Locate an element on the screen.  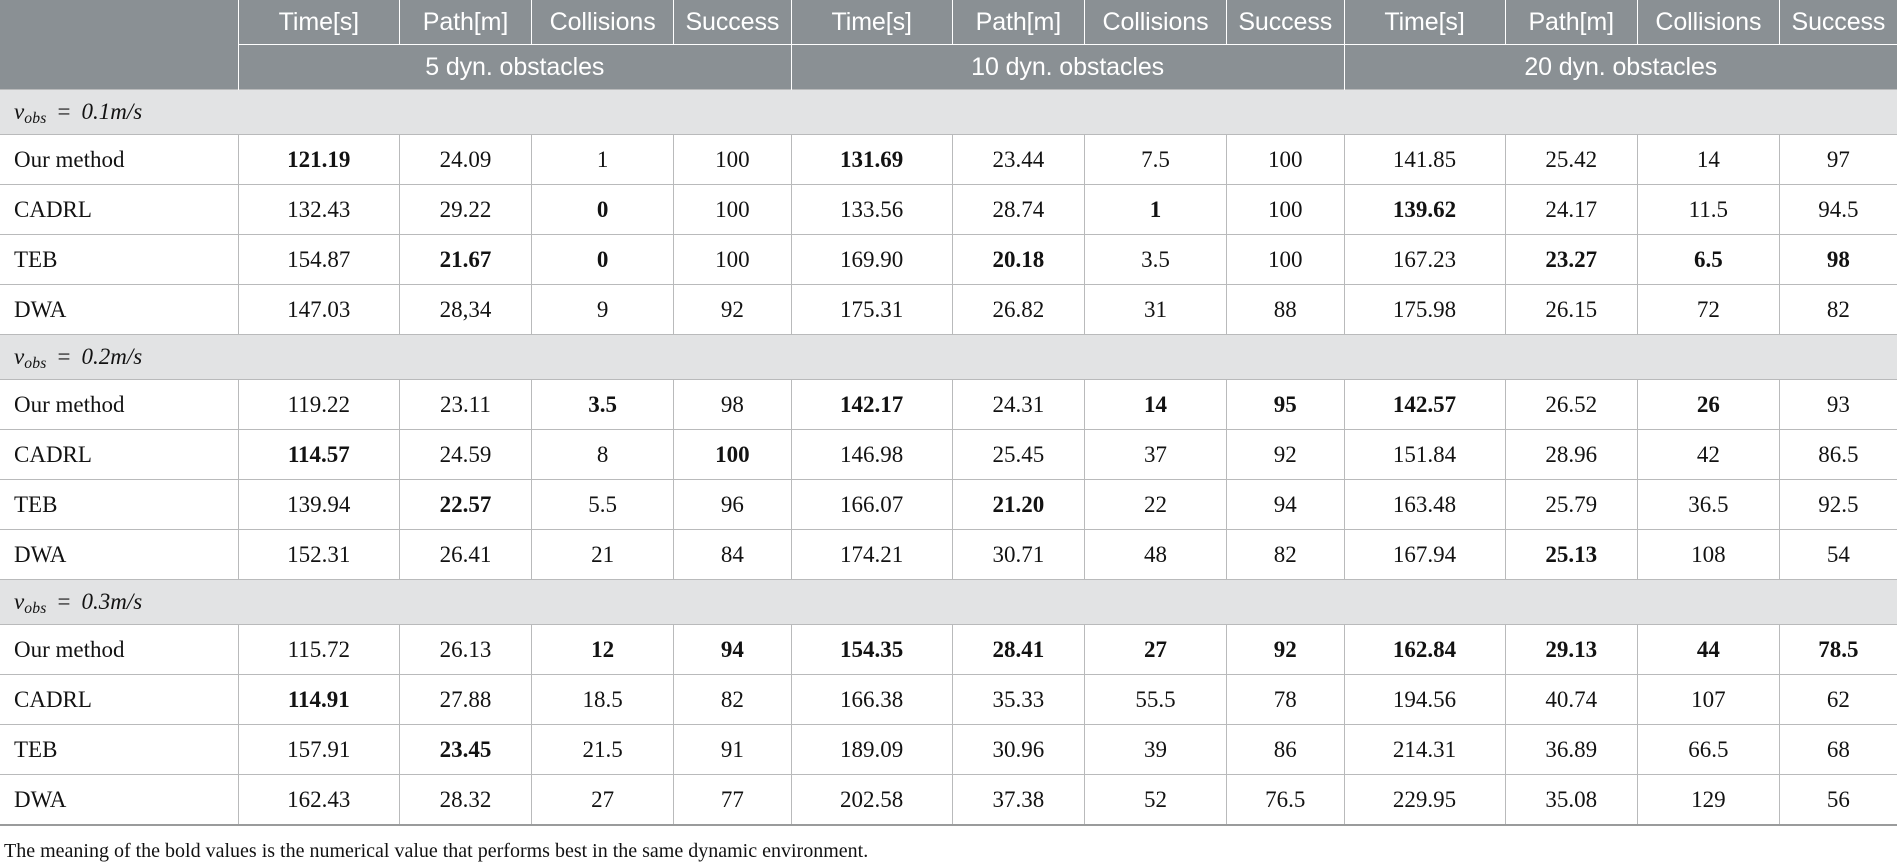
data-cell: 94 is located at coordinates (1285, 504).